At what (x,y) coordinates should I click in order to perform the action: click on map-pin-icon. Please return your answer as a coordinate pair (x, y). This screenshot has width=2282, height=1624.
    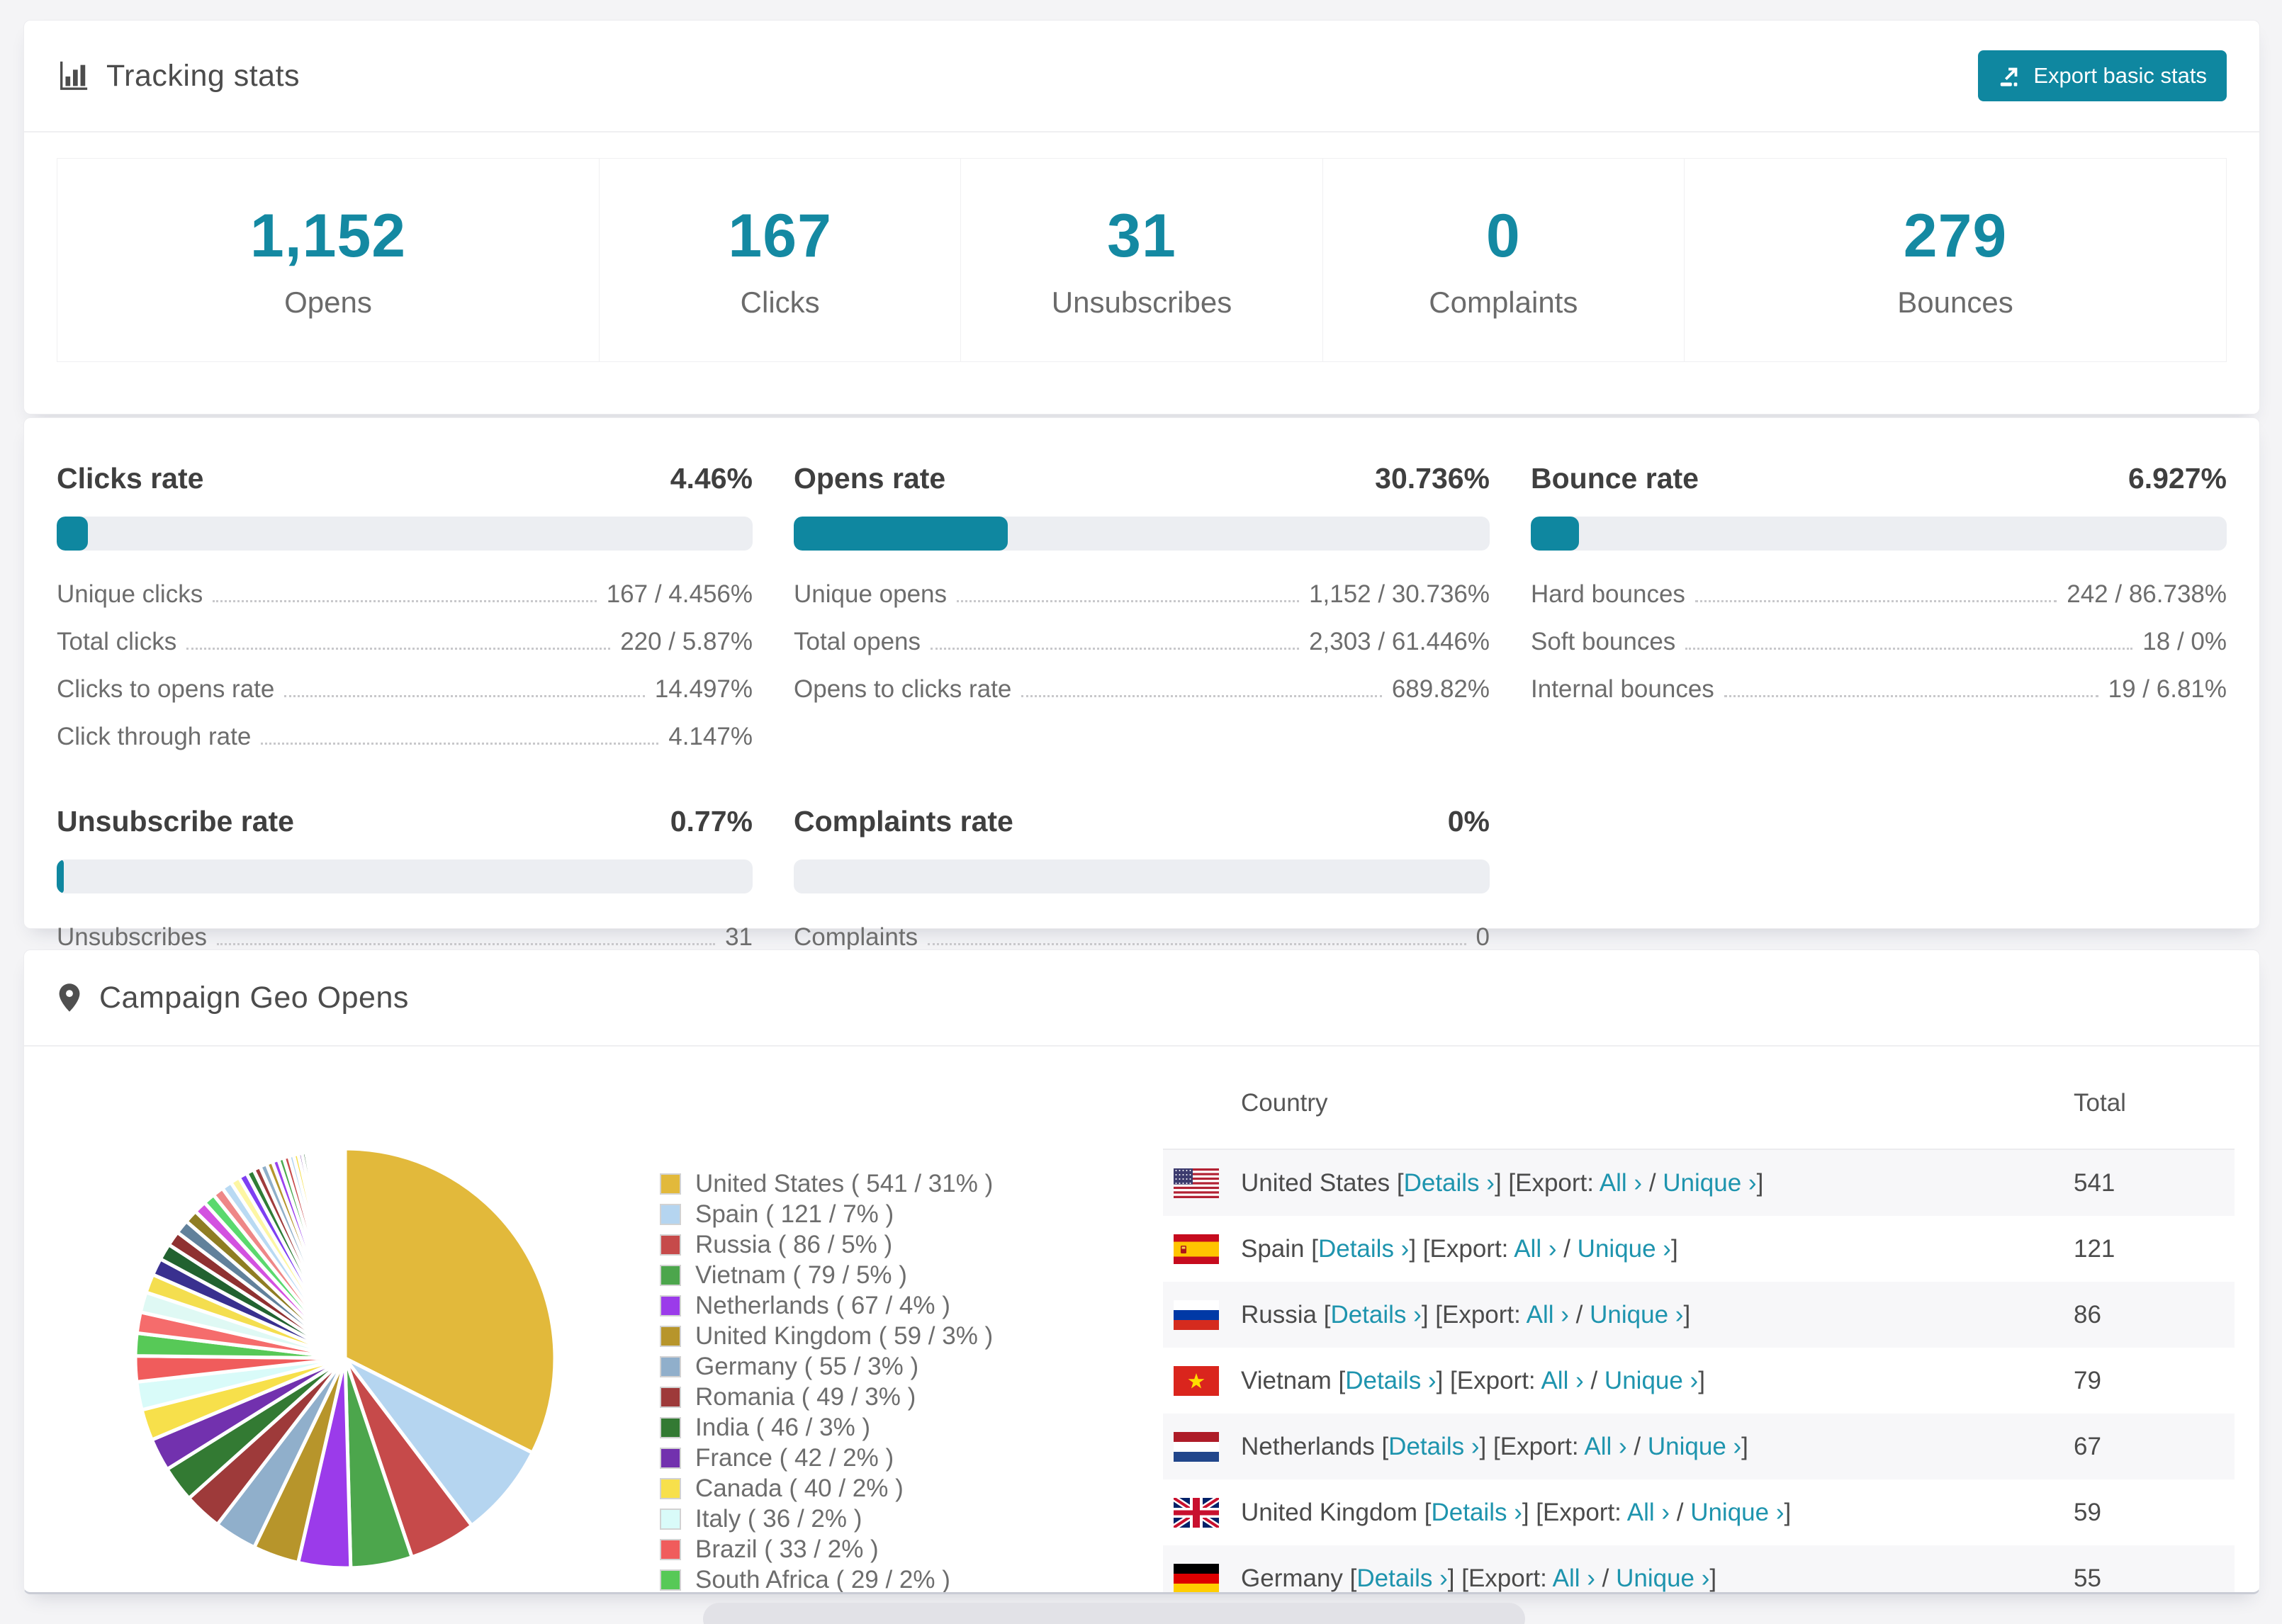
    Looking at the image, I should click on (69, 998).